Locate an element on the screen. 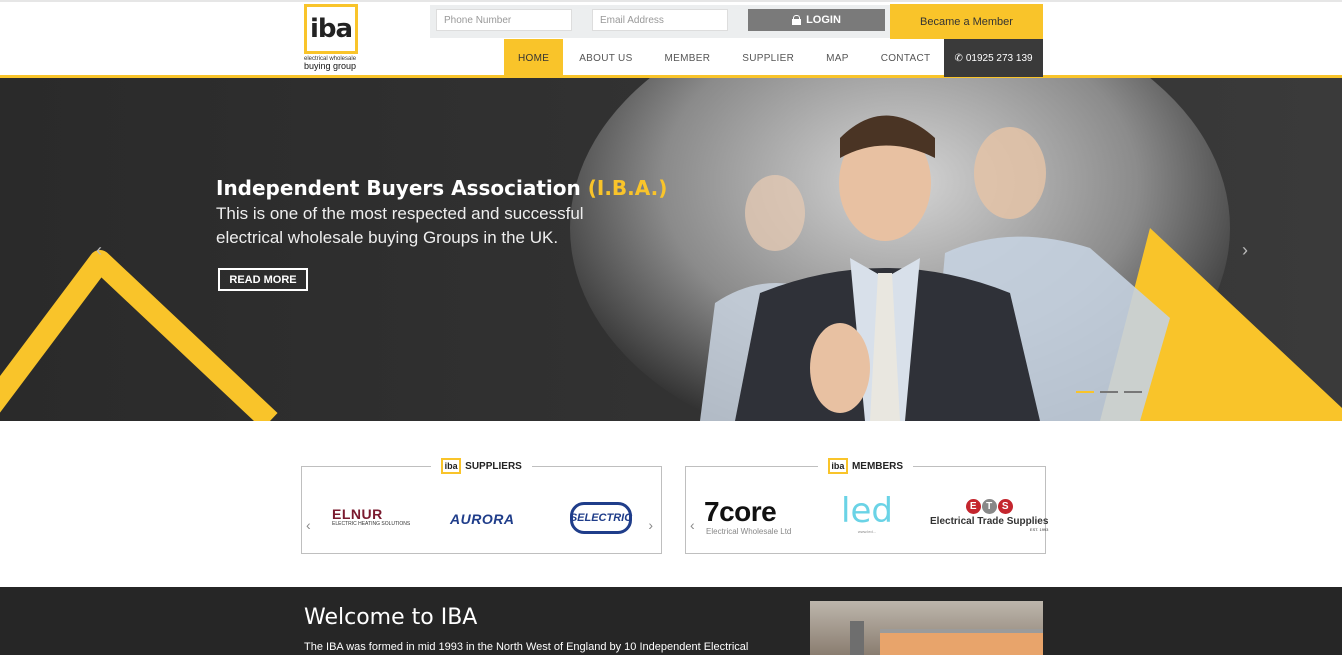 This screenshot has width=1342, height=655. logo-tagline-large: buying group is located at coordinates (330, 66).